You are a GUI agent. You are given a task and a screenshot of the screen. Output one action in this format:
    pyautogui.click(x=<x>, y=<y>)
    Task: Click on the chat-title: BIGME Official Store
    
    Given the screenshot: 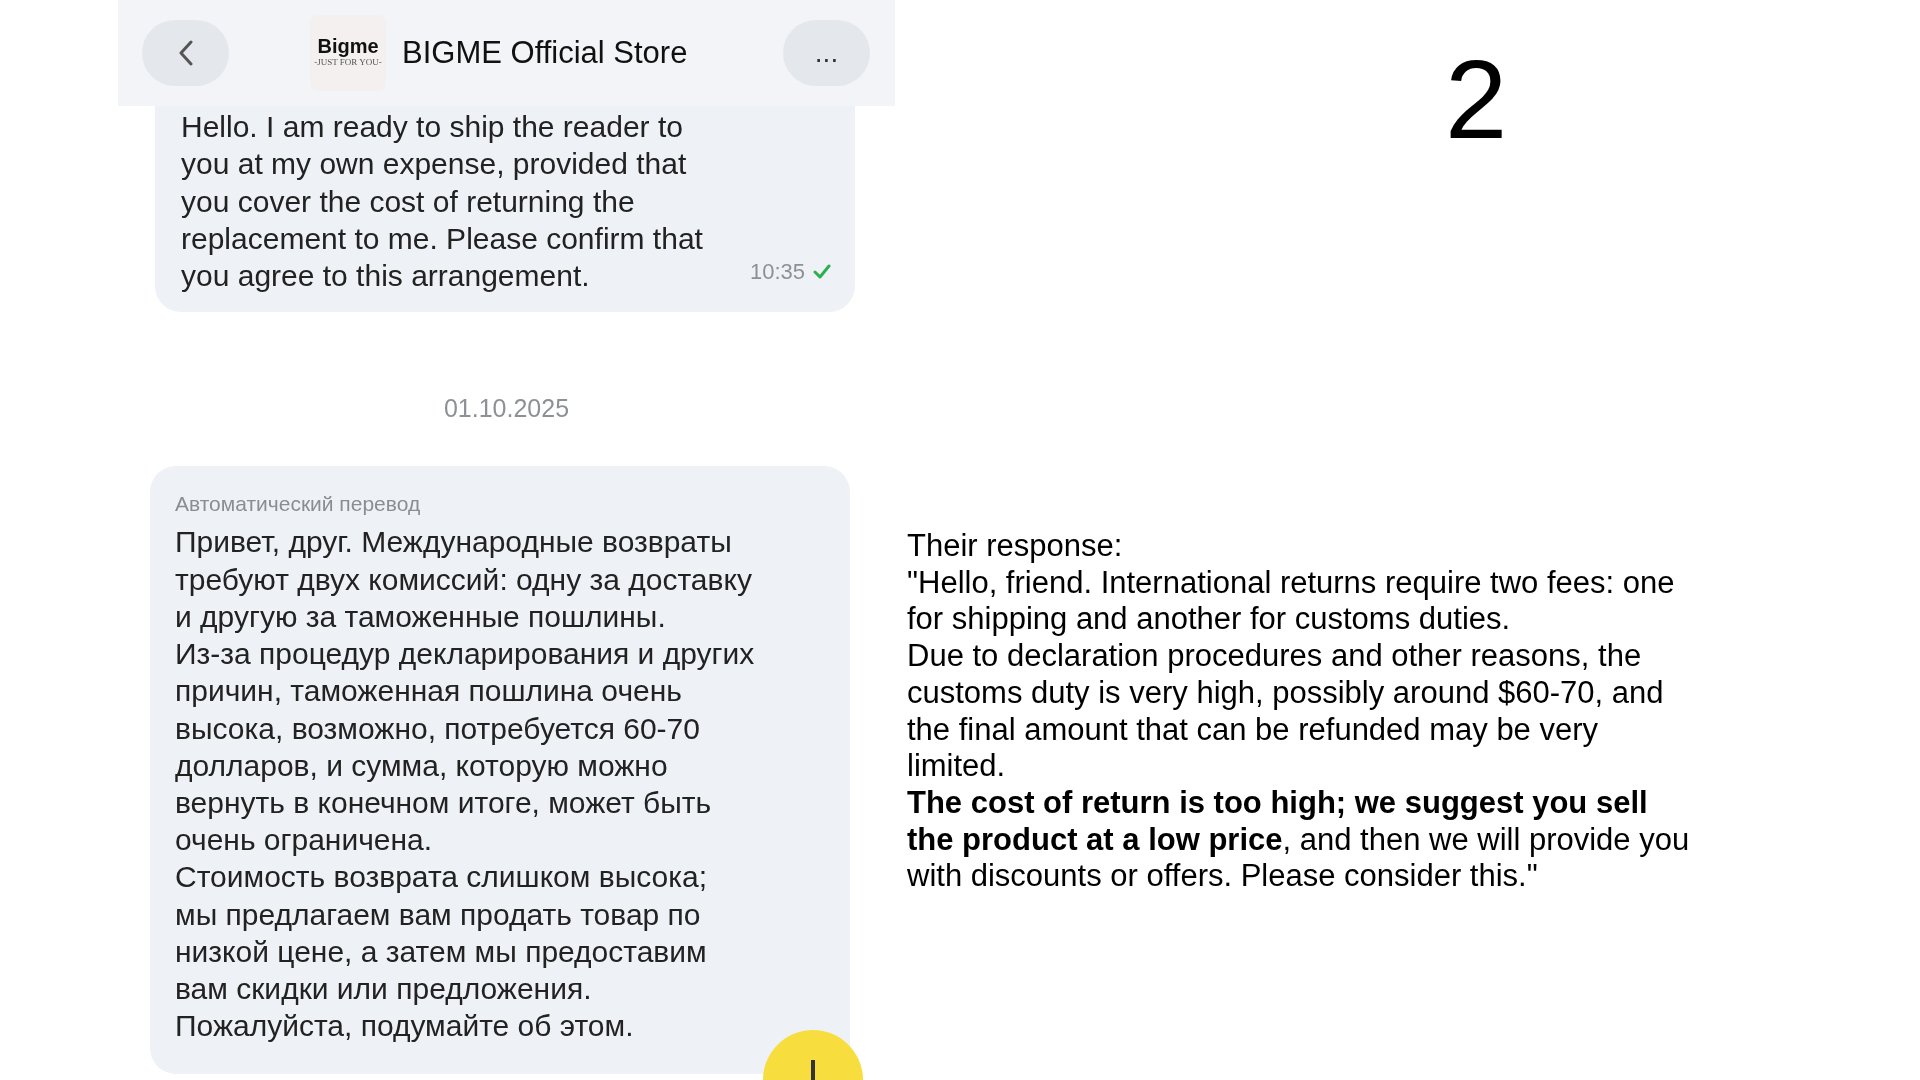 What is the action you would take?
    pyautogui.click(x=545, y=52)
    